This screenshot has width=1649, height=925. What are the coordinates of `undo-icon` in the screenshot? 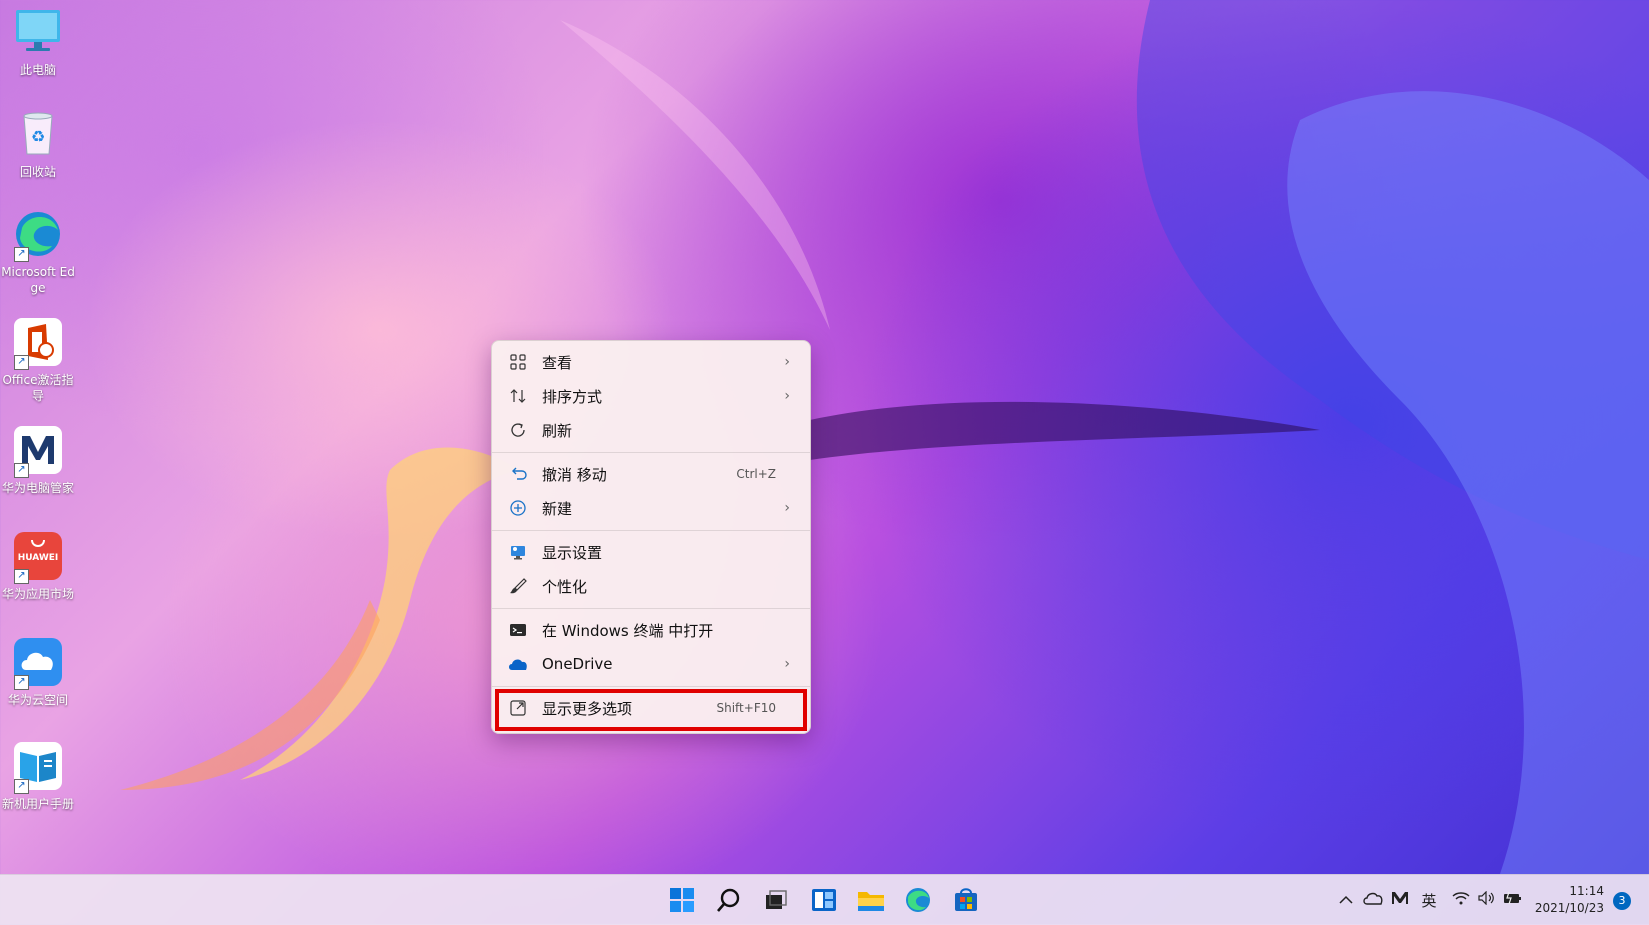 It's located at (518, 474).